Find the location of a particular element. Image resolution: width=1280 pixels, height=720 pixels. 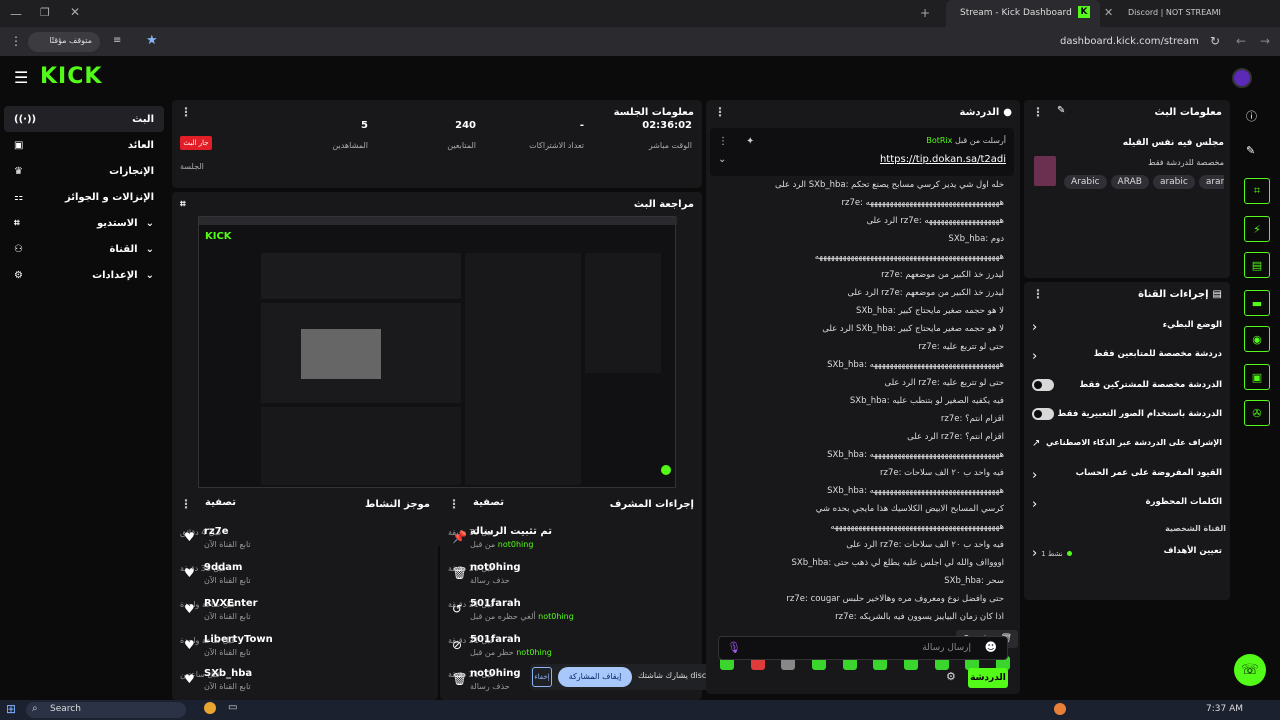

stream-preview-video: KICK is located at coordinates (437, 352).